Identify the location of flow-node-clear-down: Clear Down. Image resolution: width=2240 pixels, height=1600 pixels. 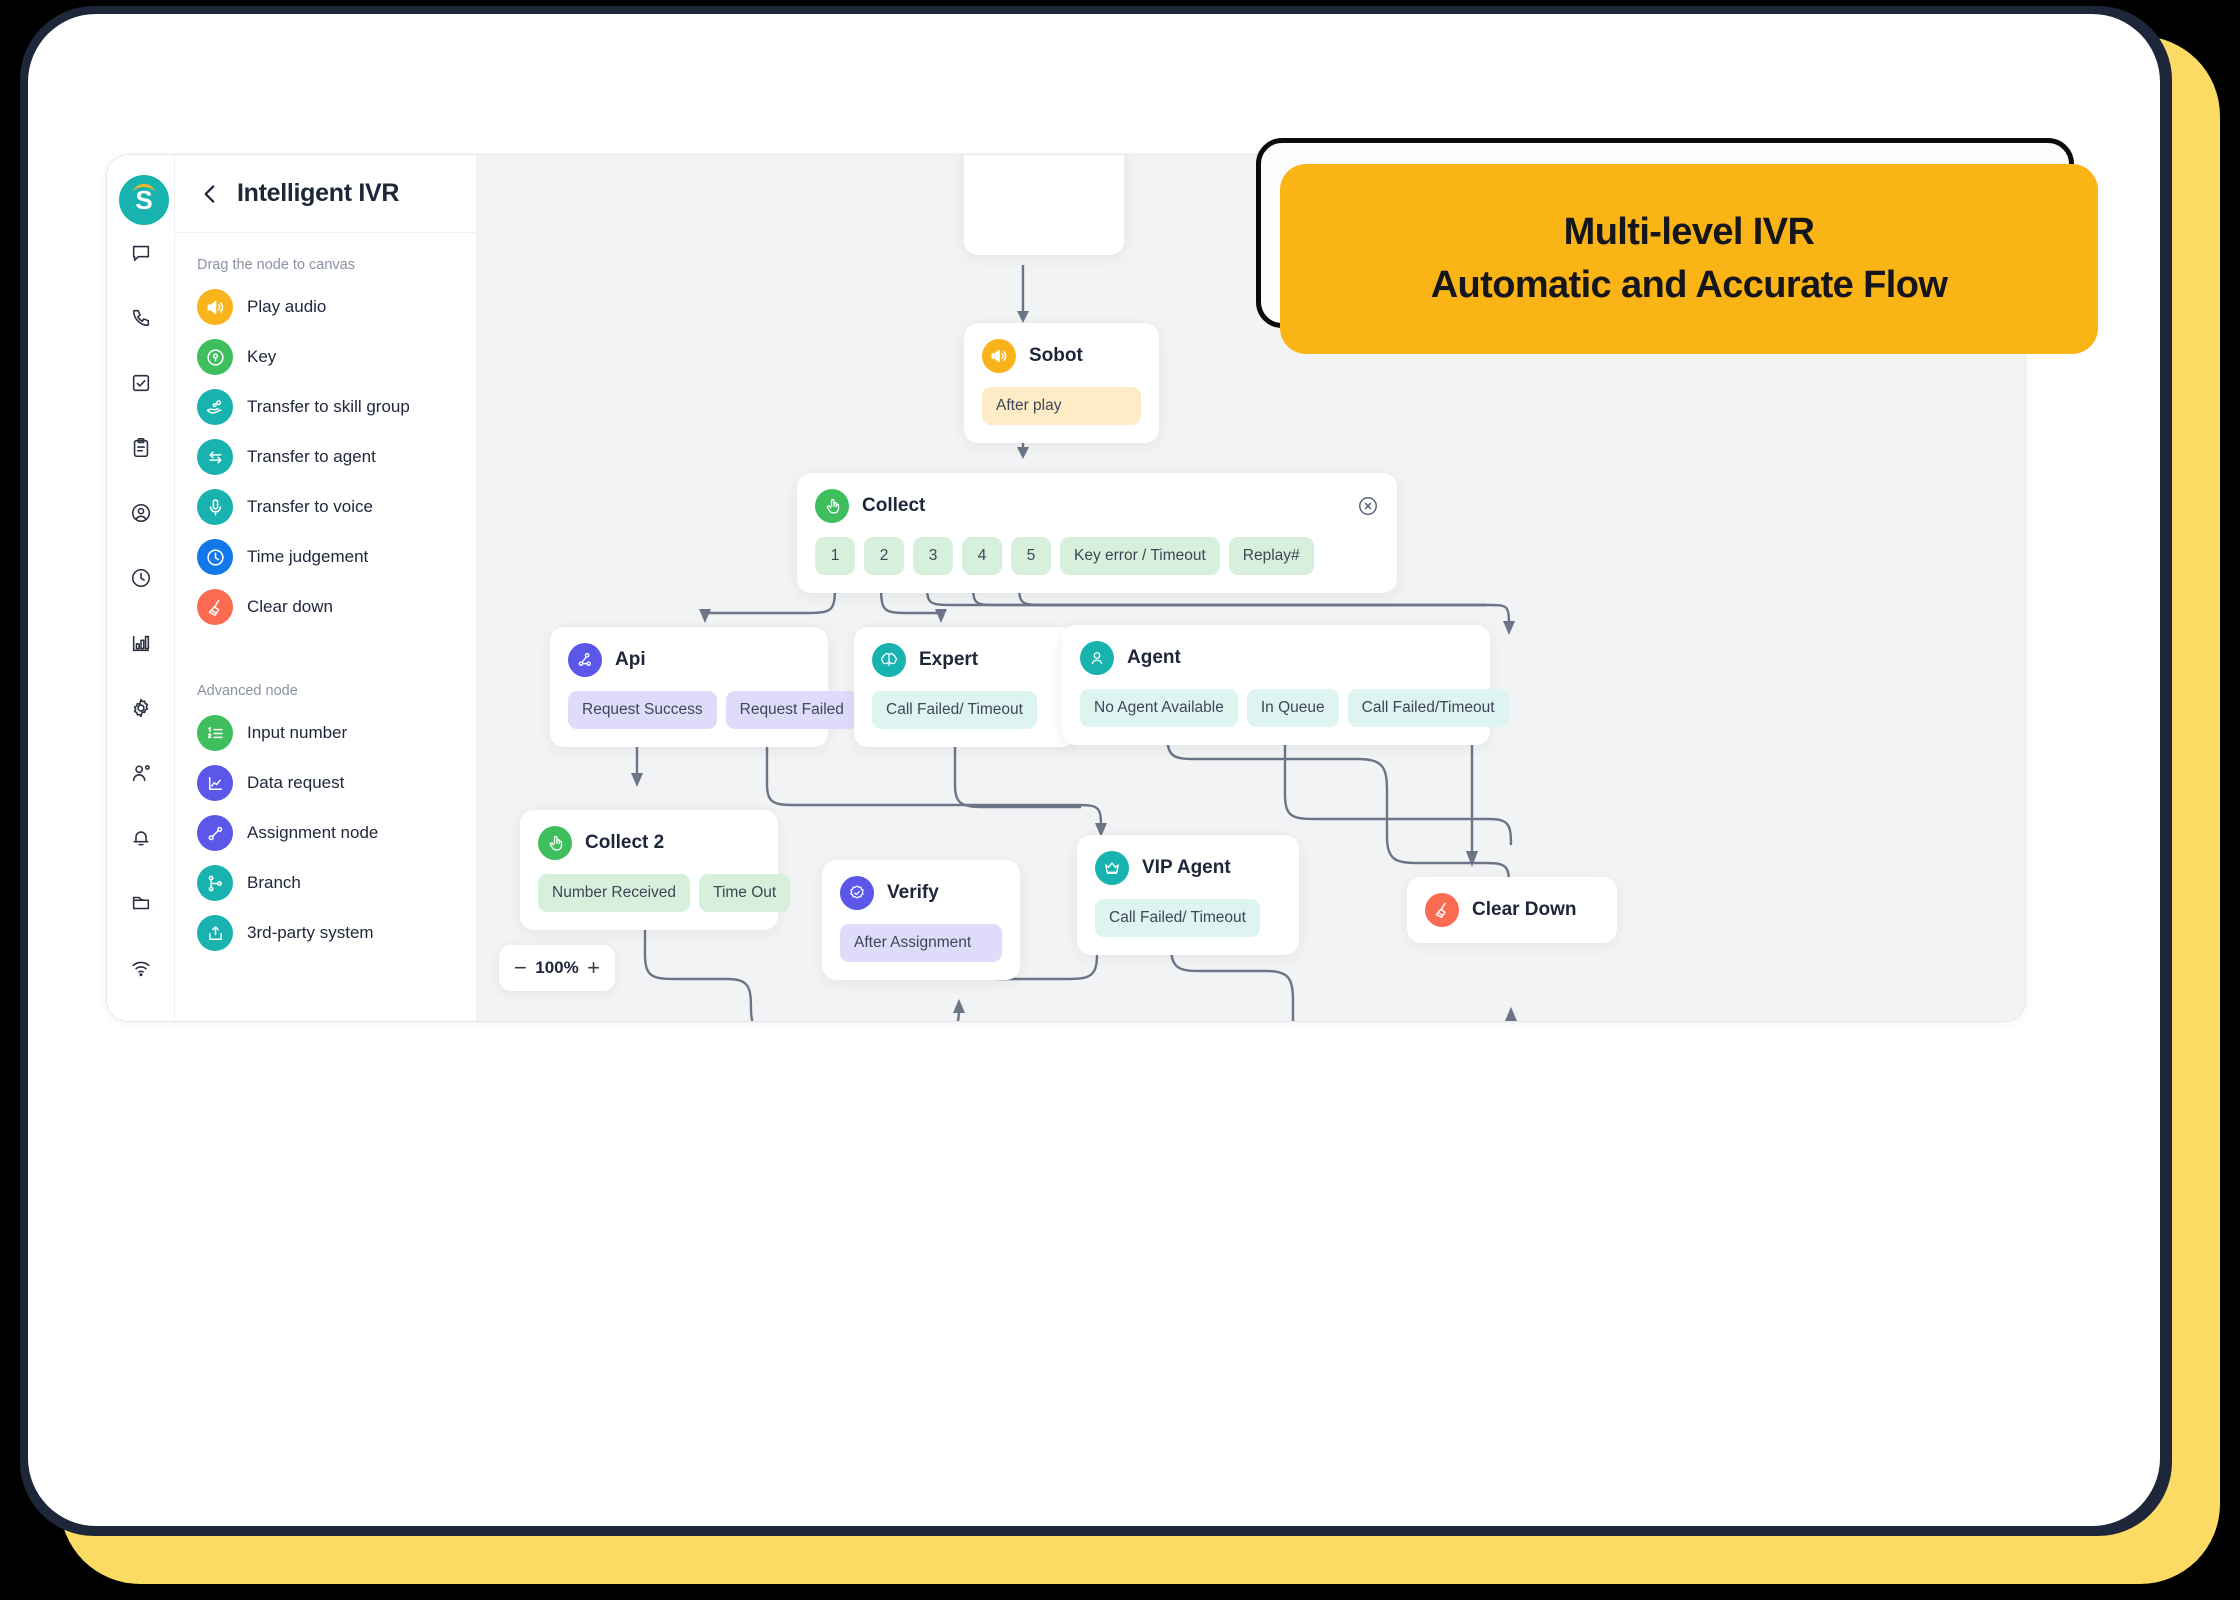
(1512, 910).